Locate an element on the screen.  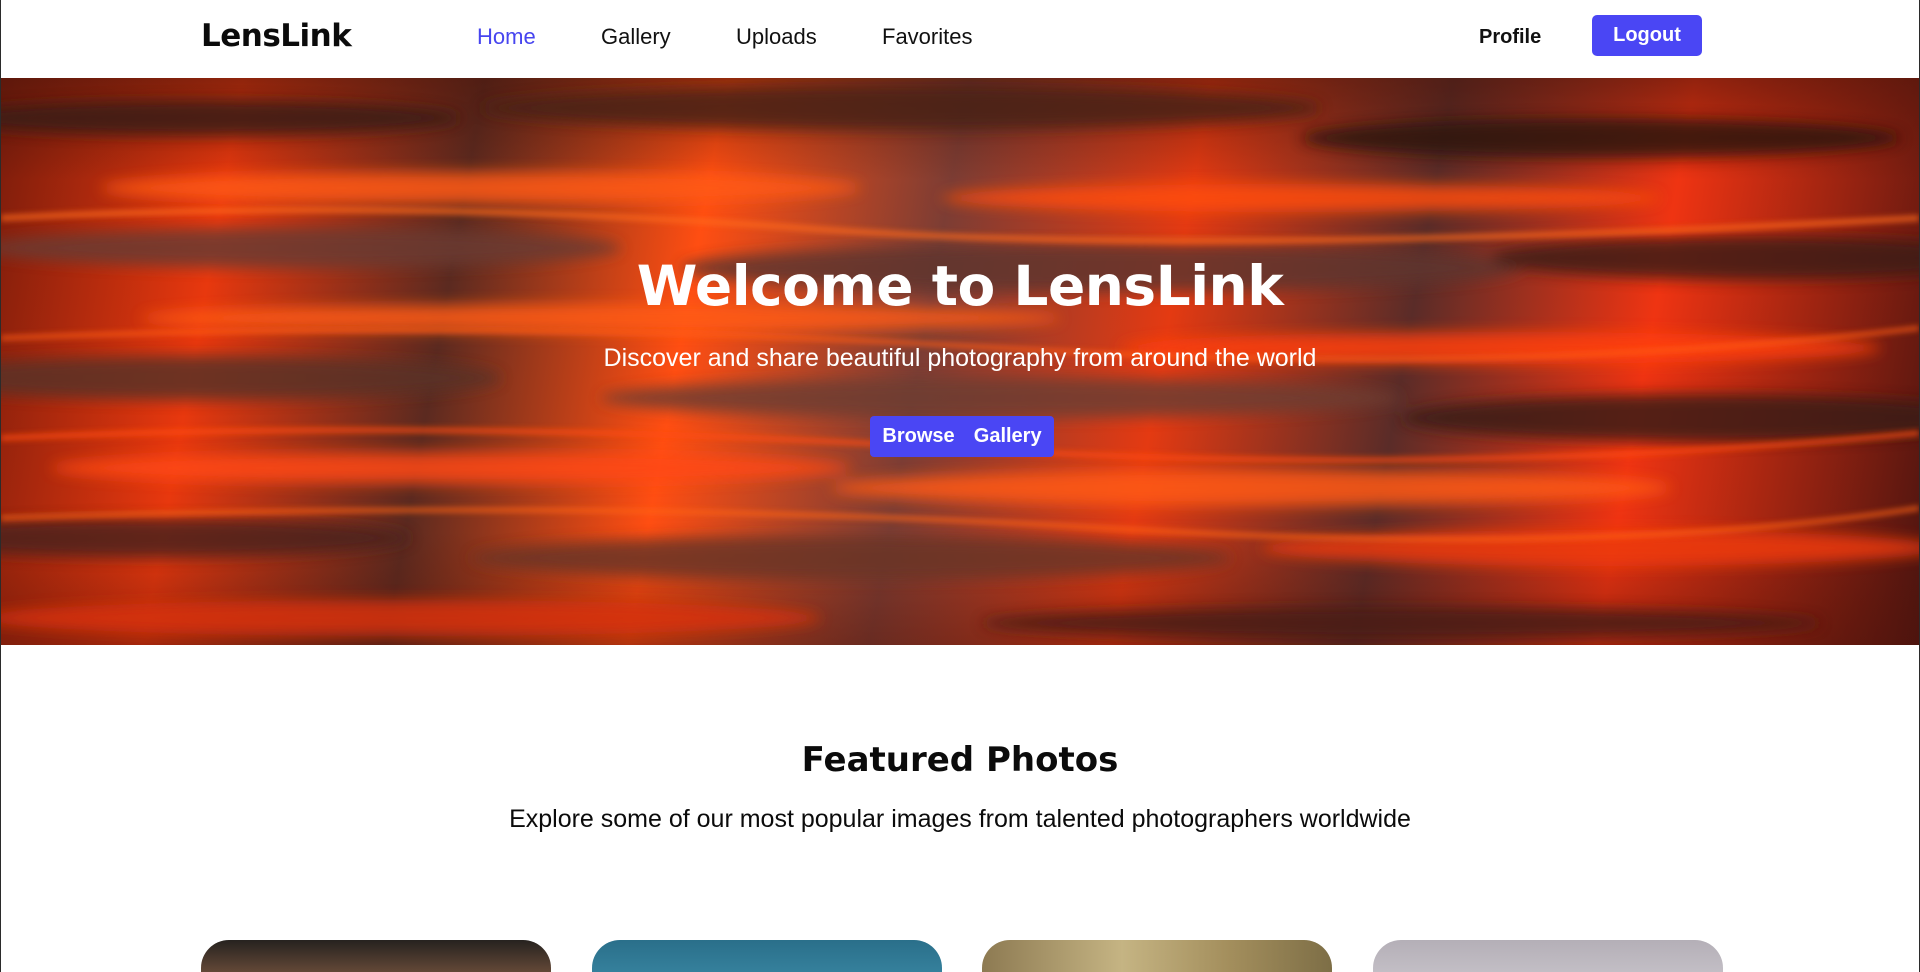
nav-uploads: Uploads is located at coordinates (776, 37).